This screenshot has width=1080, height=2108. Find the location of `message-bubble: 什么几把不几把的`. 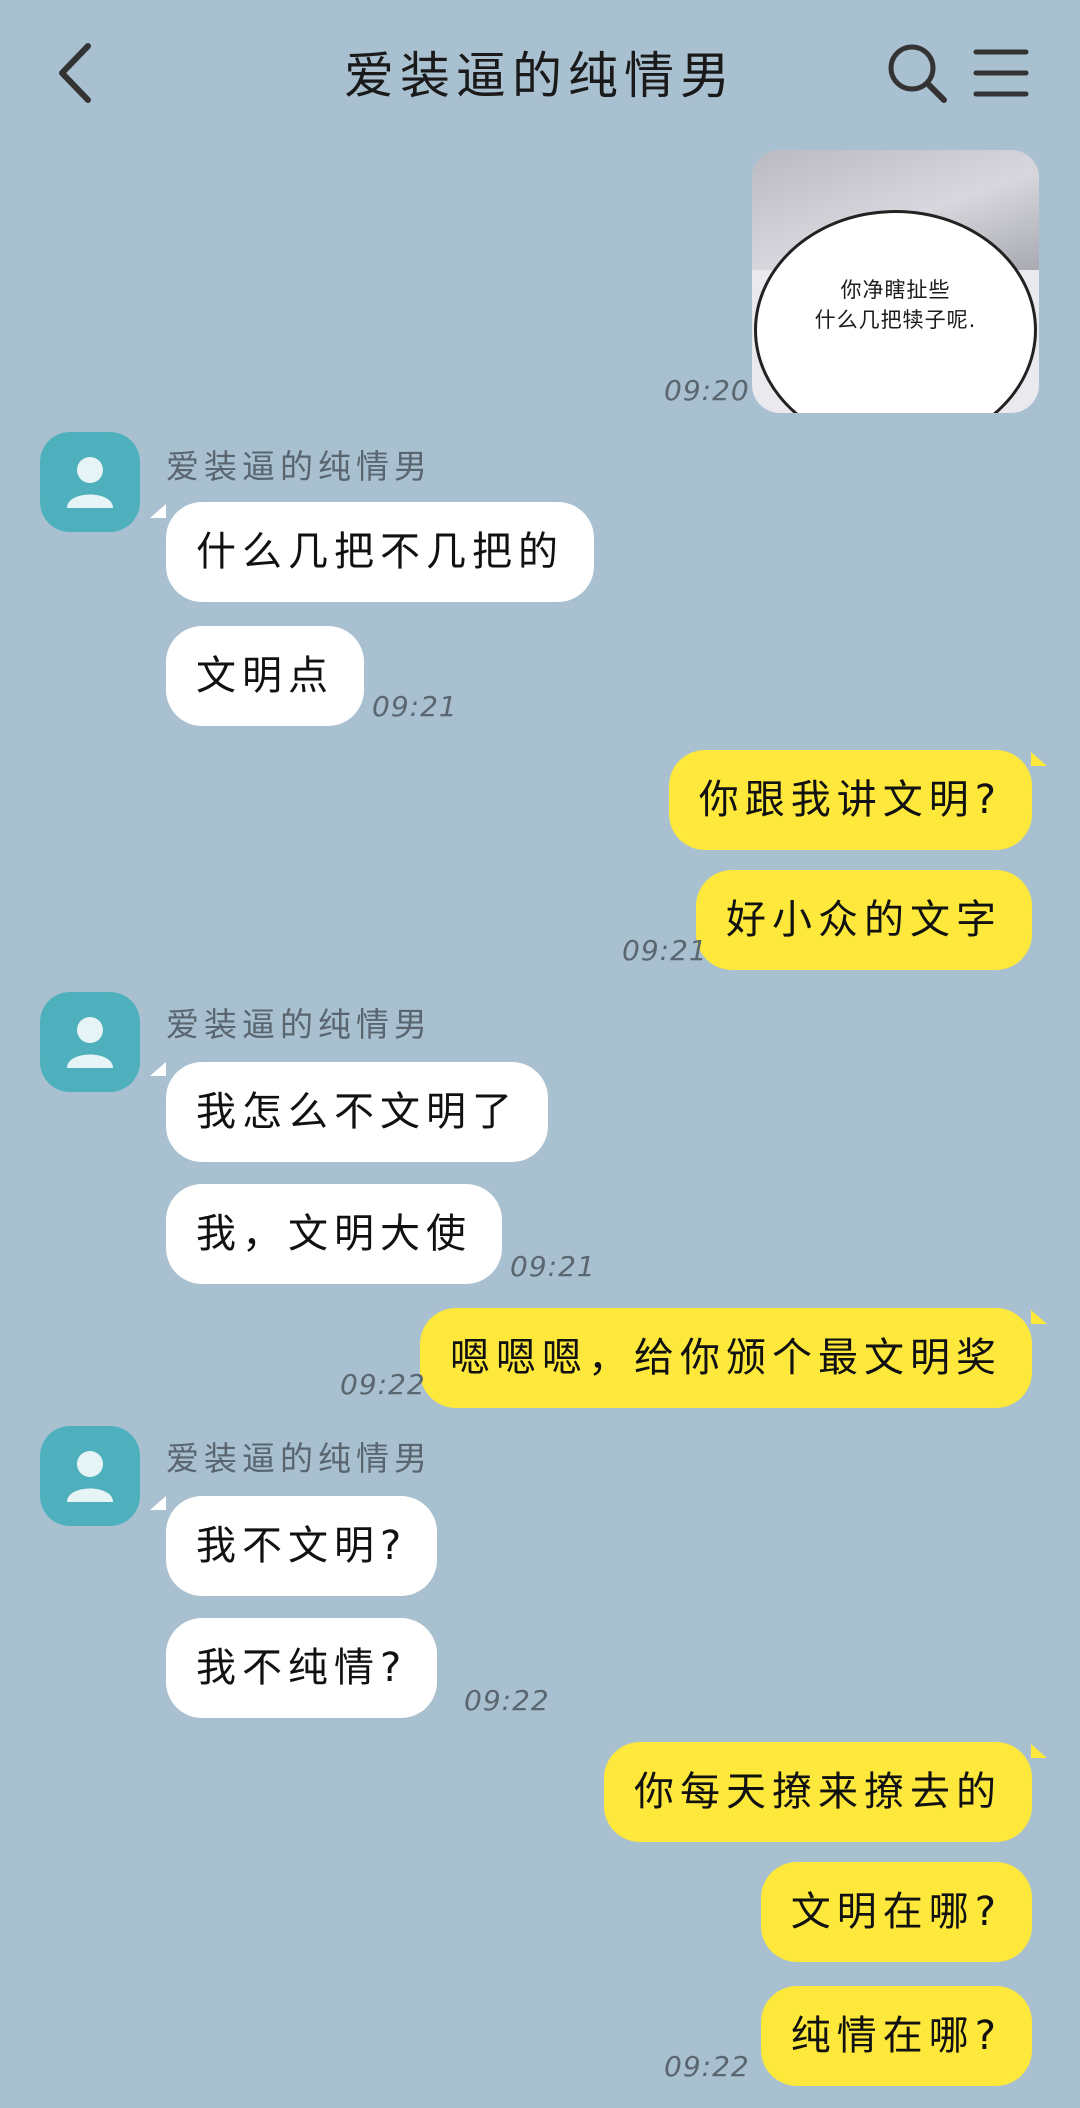

message-bubble: 什么几把不几把的 is located at coordinates (380, 552).